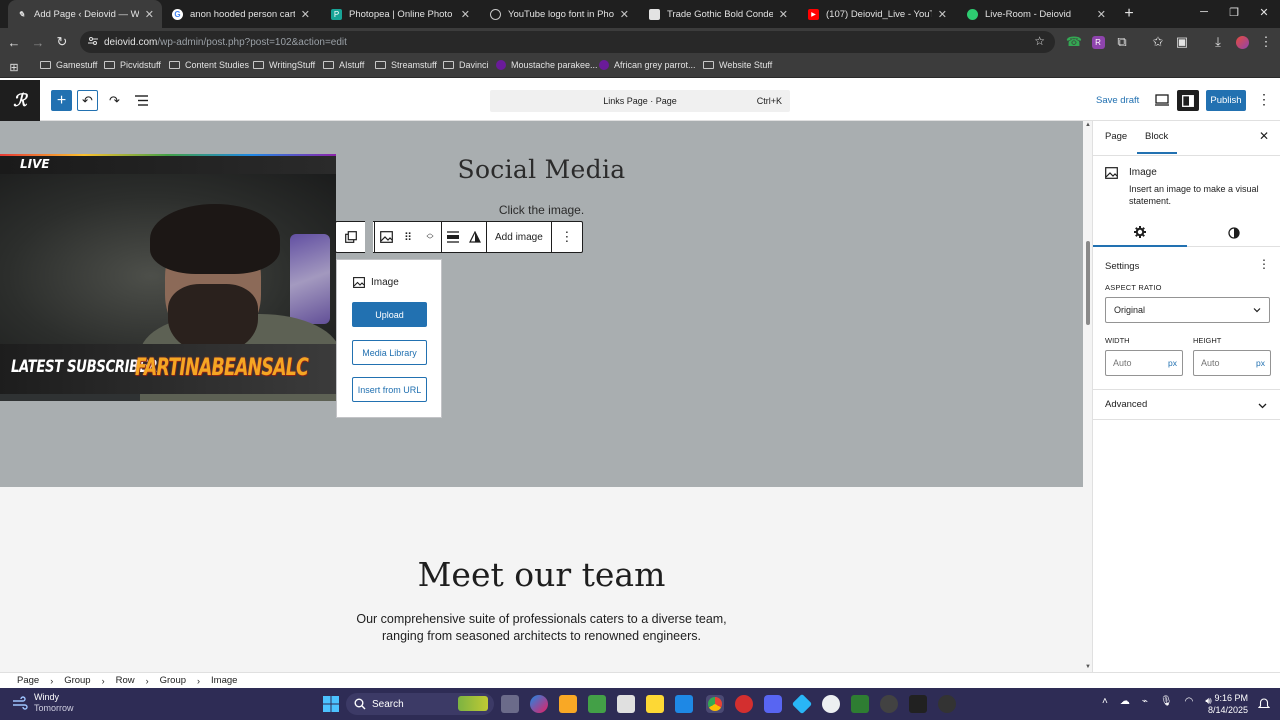  I want to click on minimize-icon: ─, so click(1204, 12).